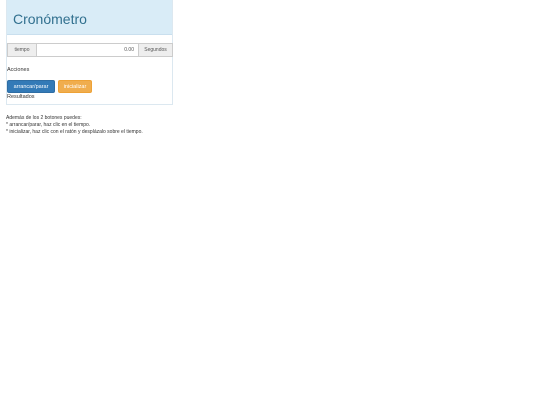 Image resolution: width=540 pixels, height=405 pixels. Describe the element at coordinates (75, 86) in the screenshot. I see `reset-button: inicializar` at that location.